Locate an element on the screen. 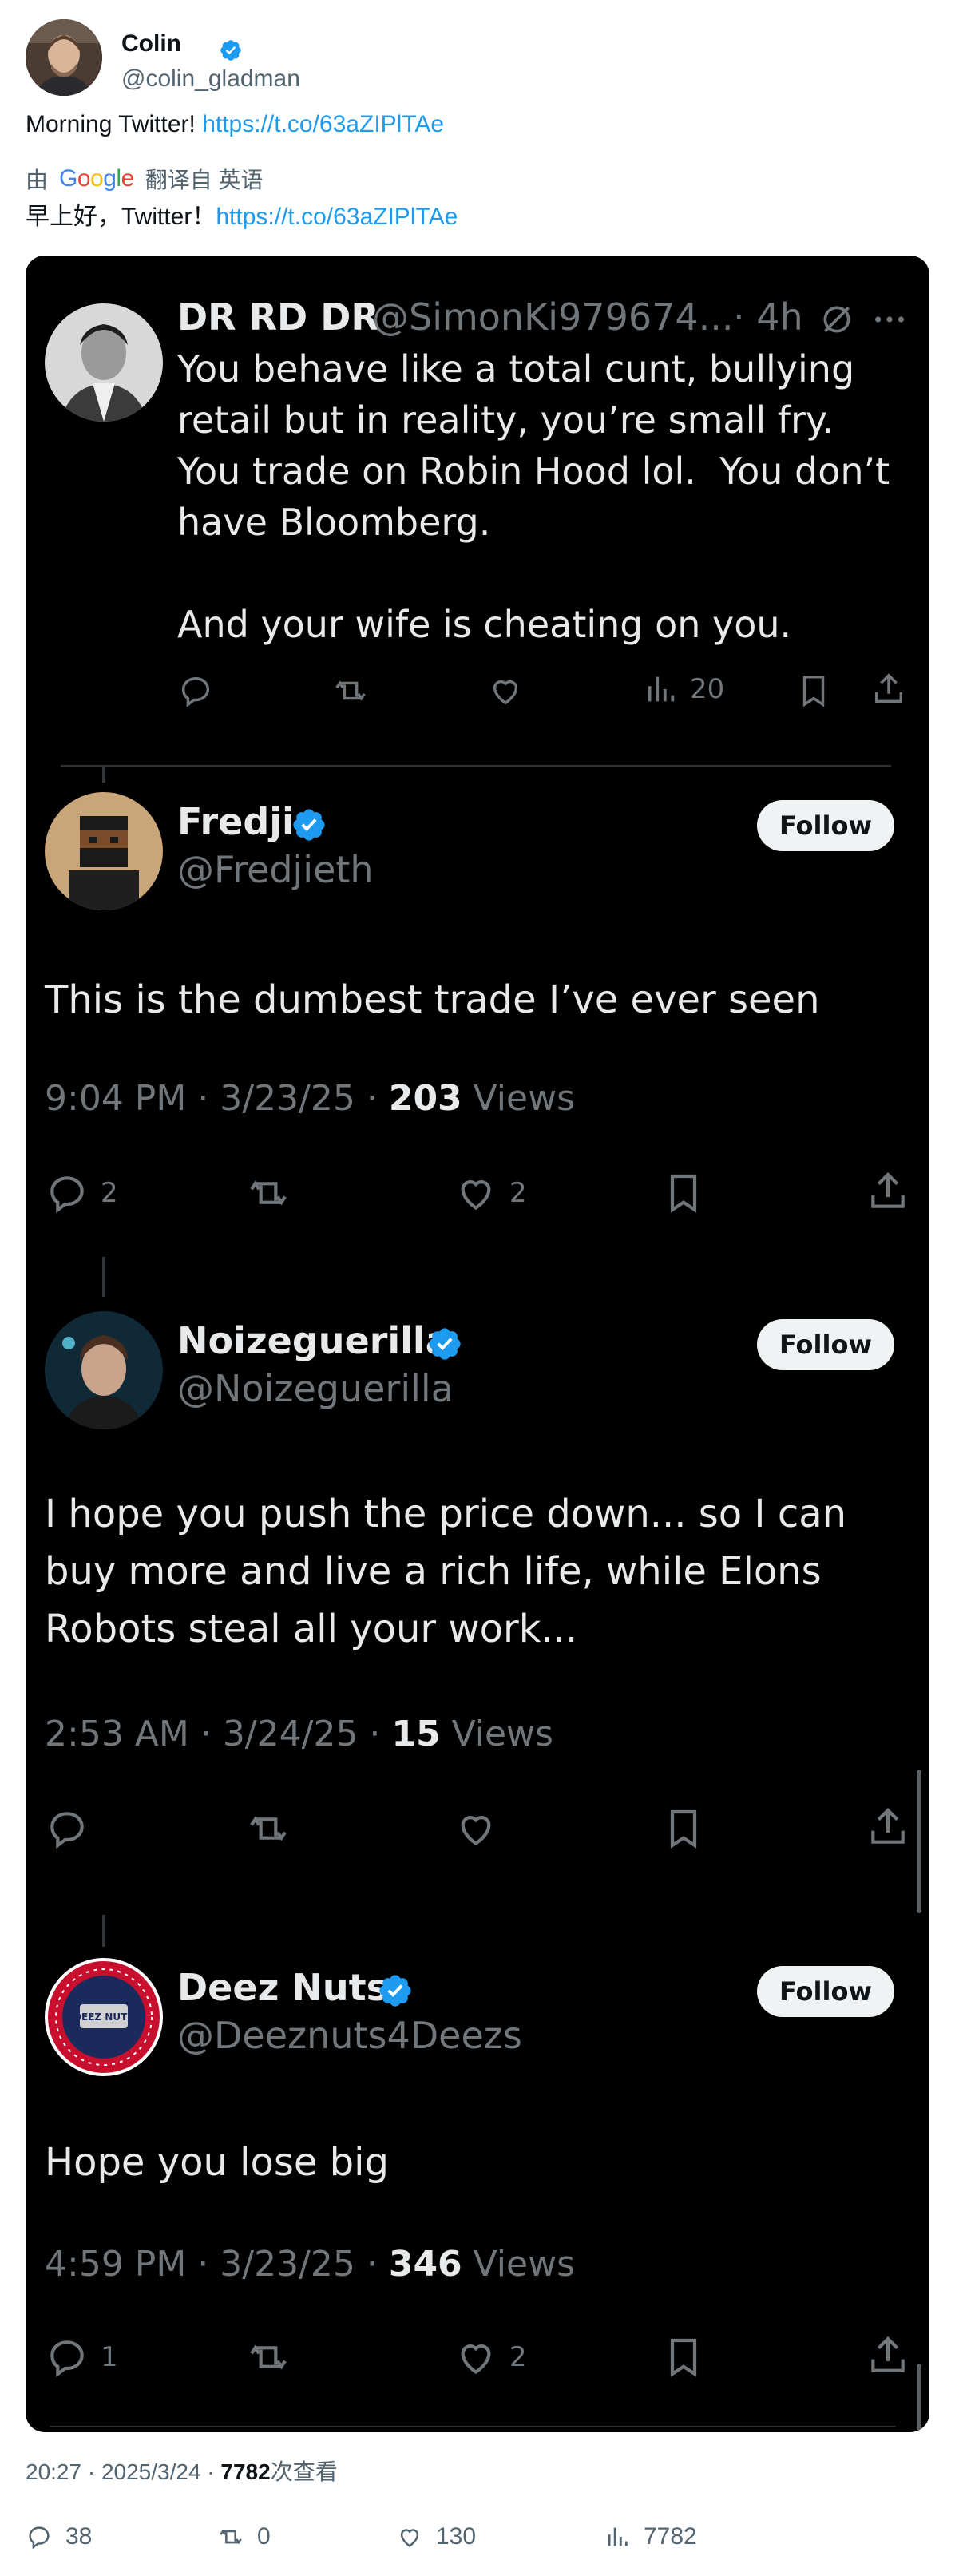 This screenshot has width=955, height=2576. author-handle: @colin_gladman is located at coordinates (210, 79).